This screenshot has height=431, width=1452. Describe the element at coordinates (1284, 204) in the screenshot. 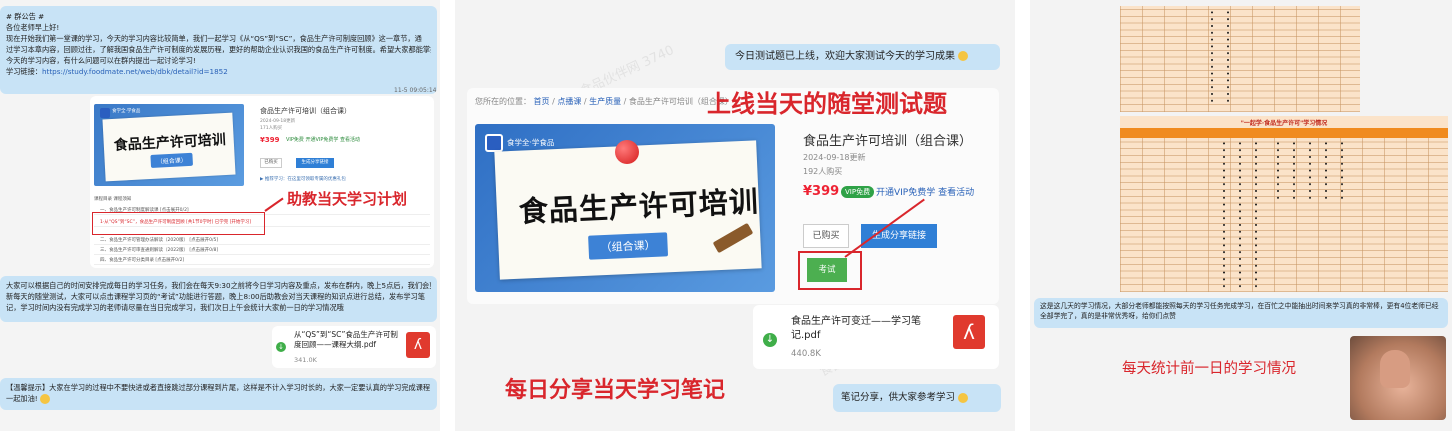

I see `progress-spreadsheet-2: "一起学·食品生产许可"学习情况` at that location.